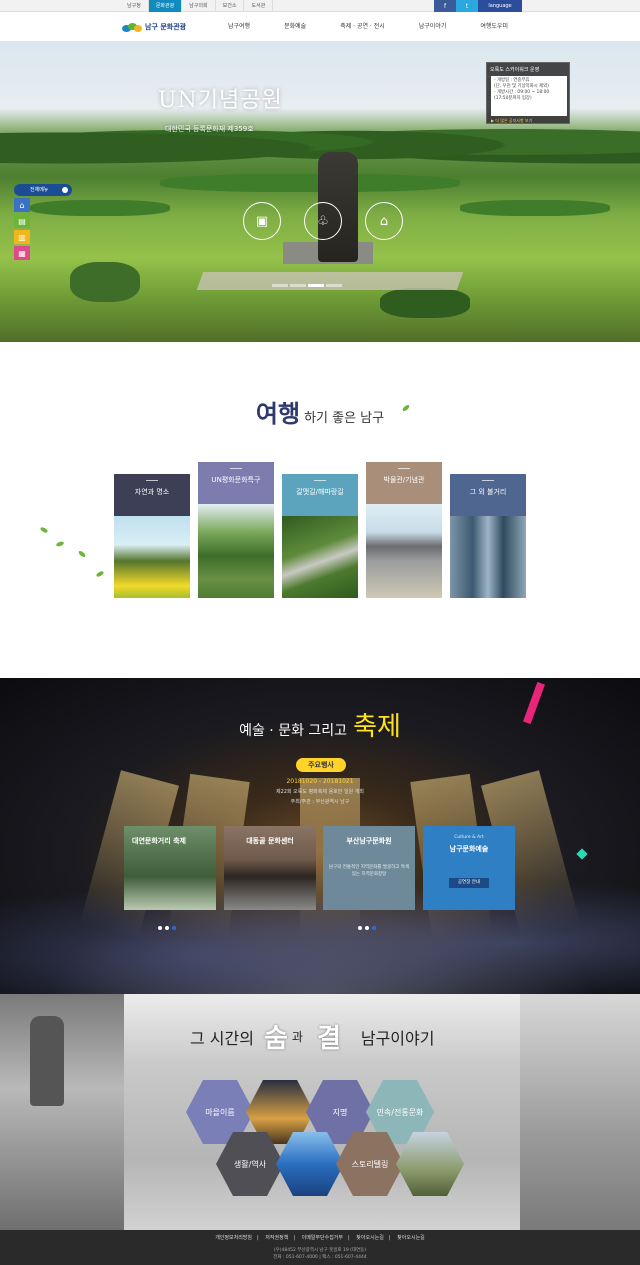  What do you see at coordinates (275, 1039) in the screenshot?
I see `story-title-char1: 숨` at bounding box center [275, 1039].